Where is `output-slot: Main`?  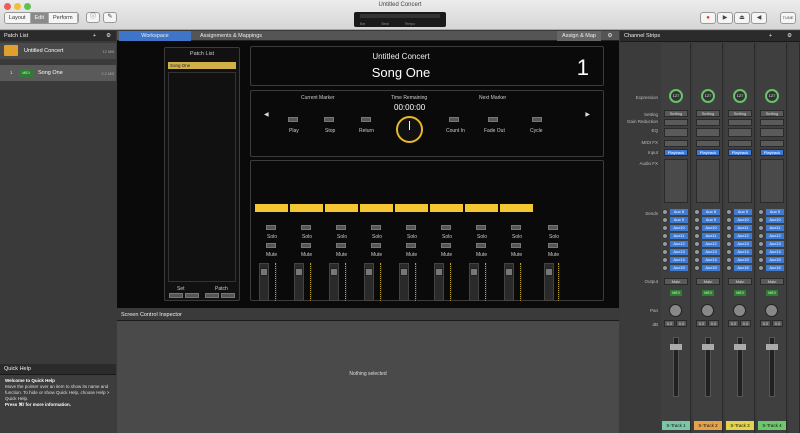
output-slot: Main is located at coordinates (708, 281).